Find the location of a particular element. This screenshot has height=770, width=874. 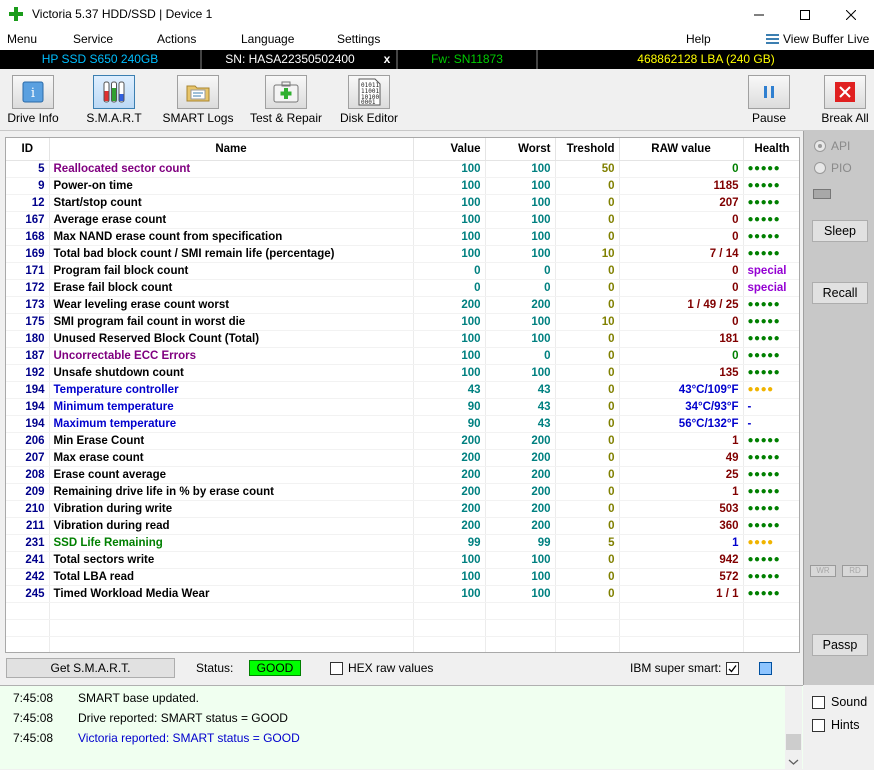

menu-help: Help is located at coordinates (698, 39).